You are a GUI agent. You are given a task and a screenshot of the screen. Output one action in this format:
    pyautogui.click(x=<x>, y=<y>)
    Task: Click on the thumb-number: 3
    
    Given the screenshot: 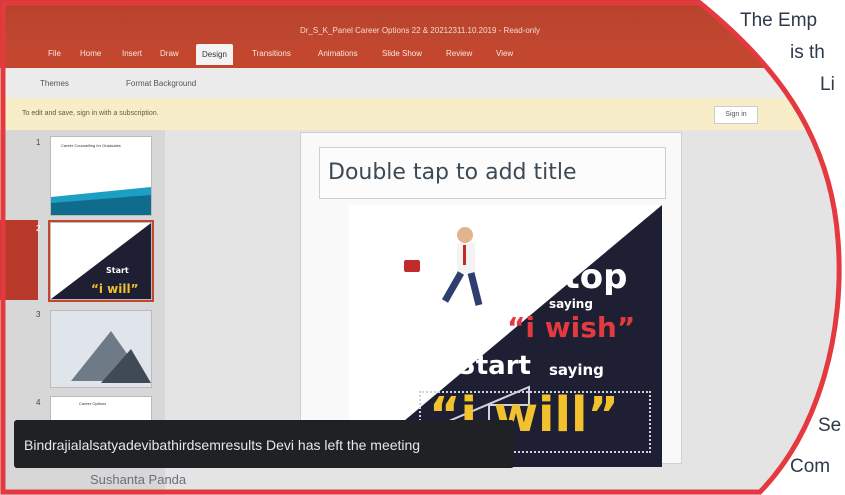 What is the action you would take?
    pyautogui.click(x=38, y=314)
    